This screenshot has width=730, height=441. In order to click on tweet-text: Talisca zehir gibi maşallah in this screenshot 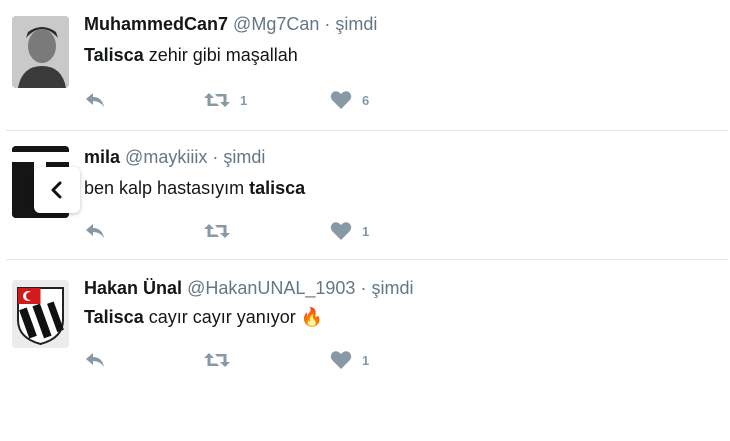, I will do `click(191, 55)`.